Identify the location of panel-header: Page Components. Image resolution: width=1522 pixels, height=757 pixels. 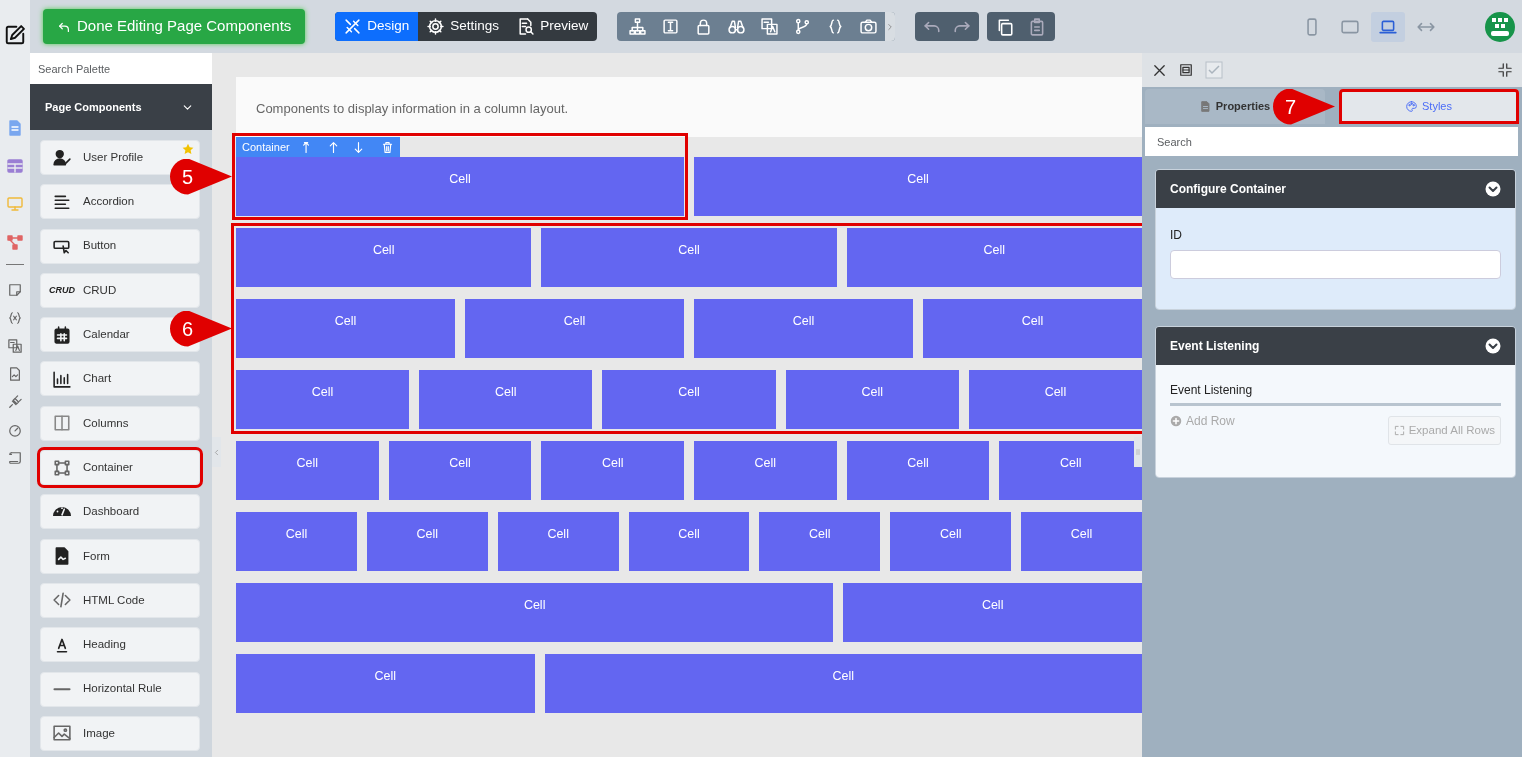
(121, 107).